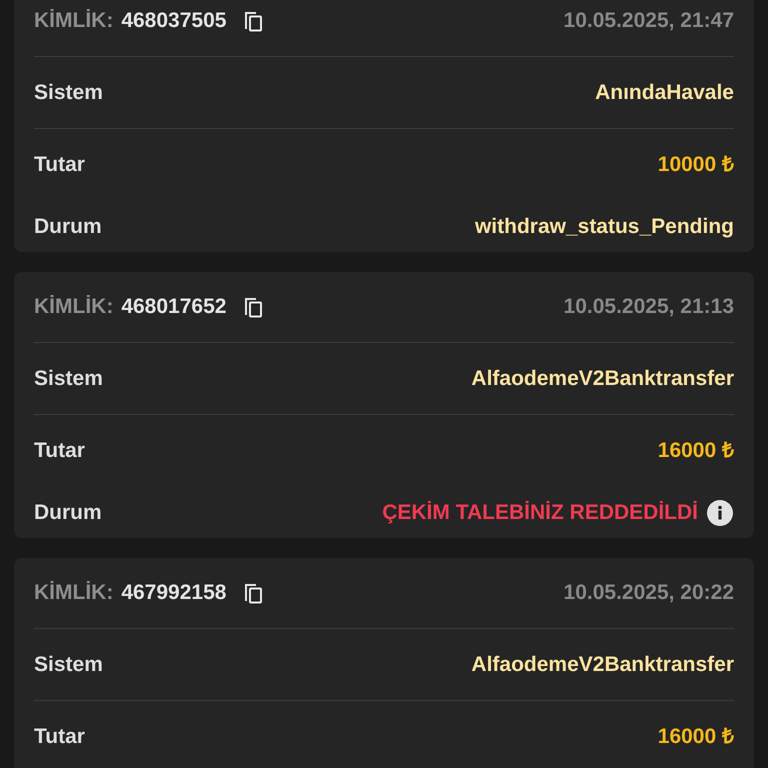 This screenshot has width=768, height=768. I want to click on transaction-date: 10.05.2025, 21:13, so click(649, 307).